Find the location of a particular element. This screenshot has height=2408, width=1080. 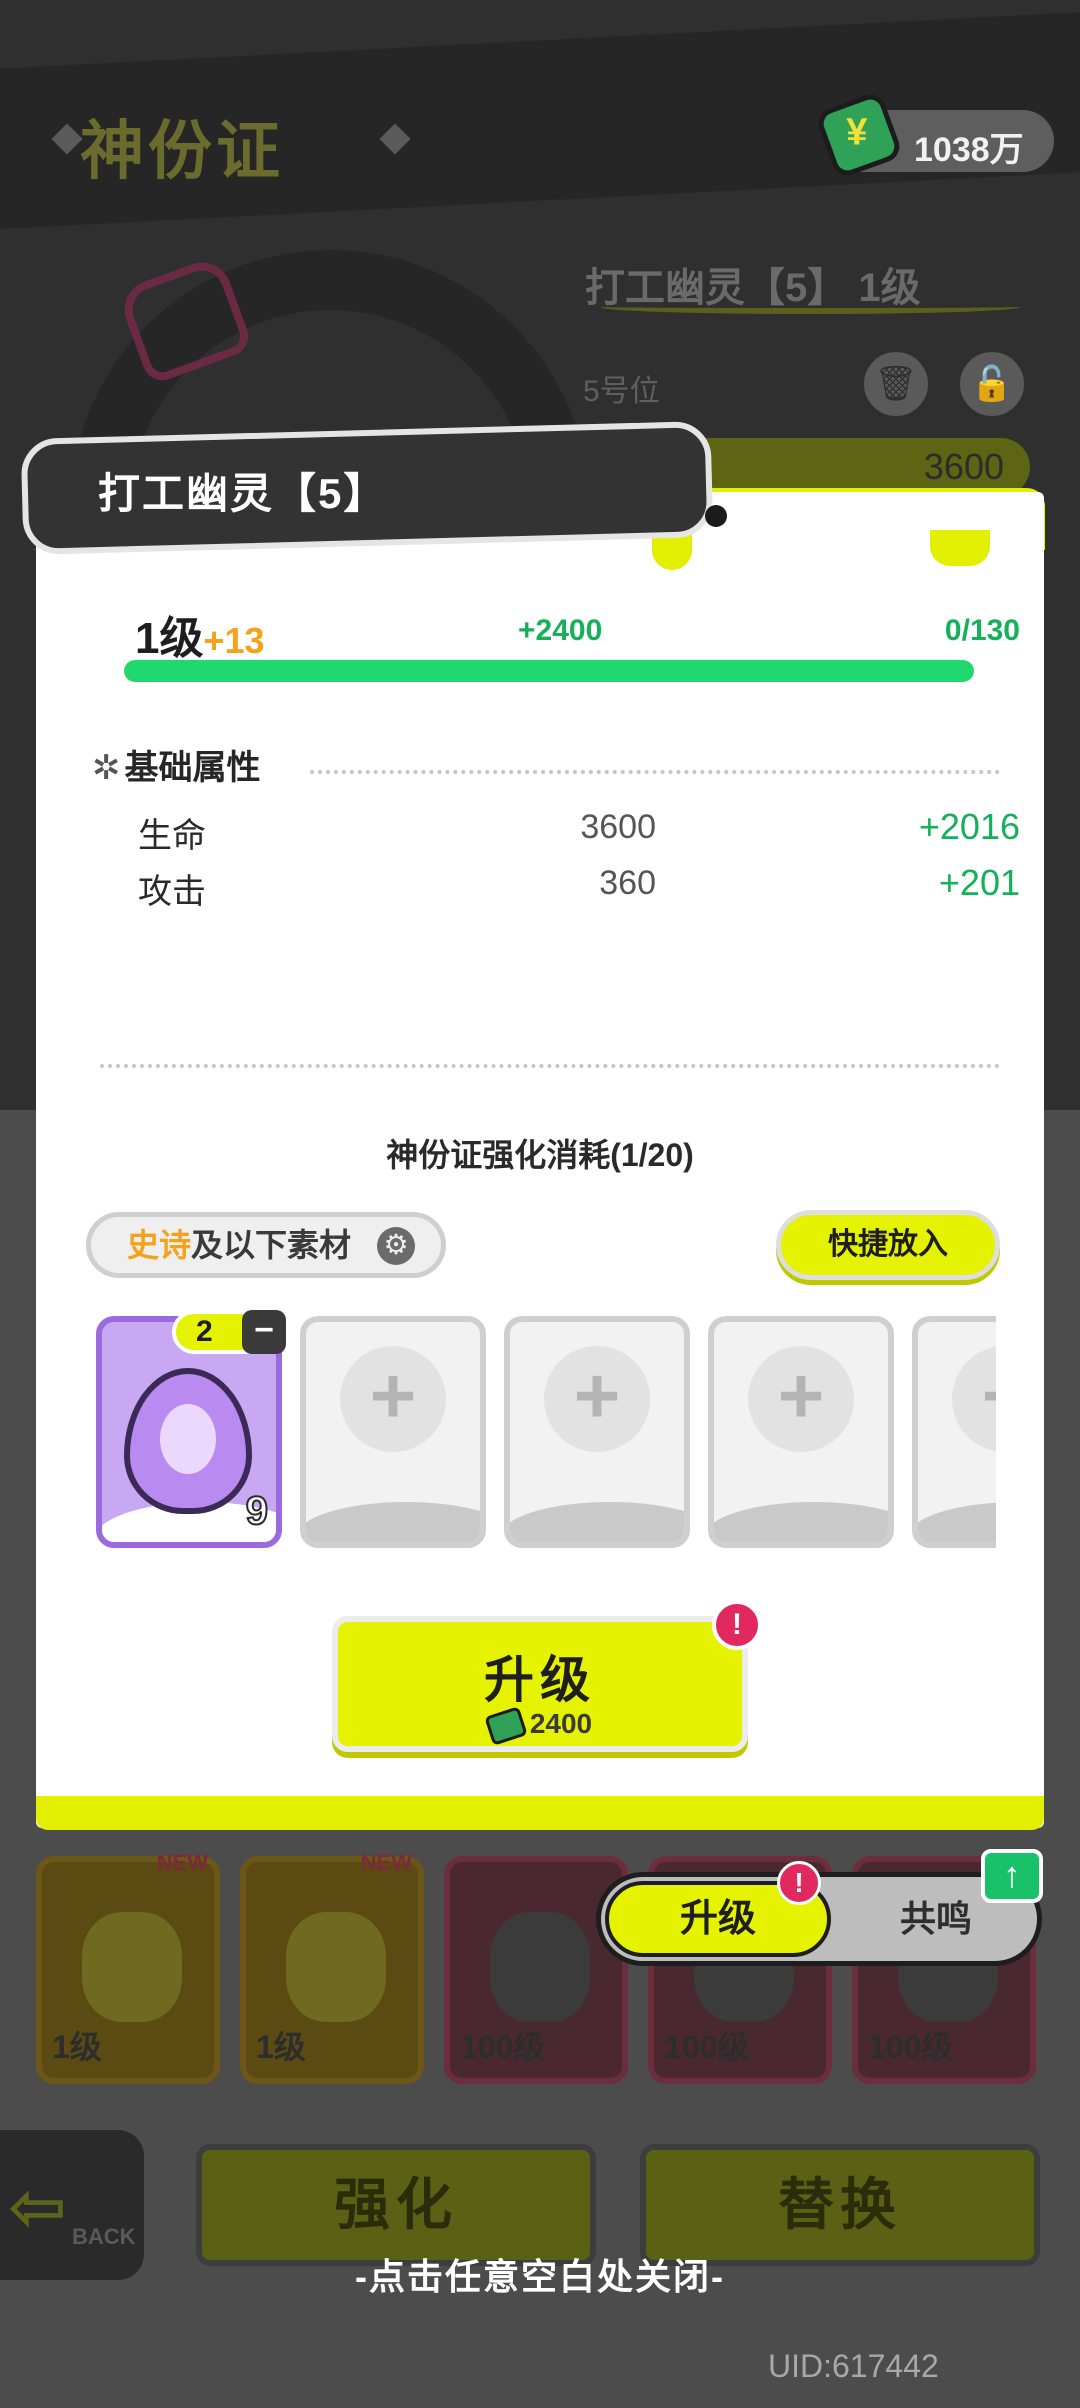

minus-button: − is located at coordinates (264, 1332).